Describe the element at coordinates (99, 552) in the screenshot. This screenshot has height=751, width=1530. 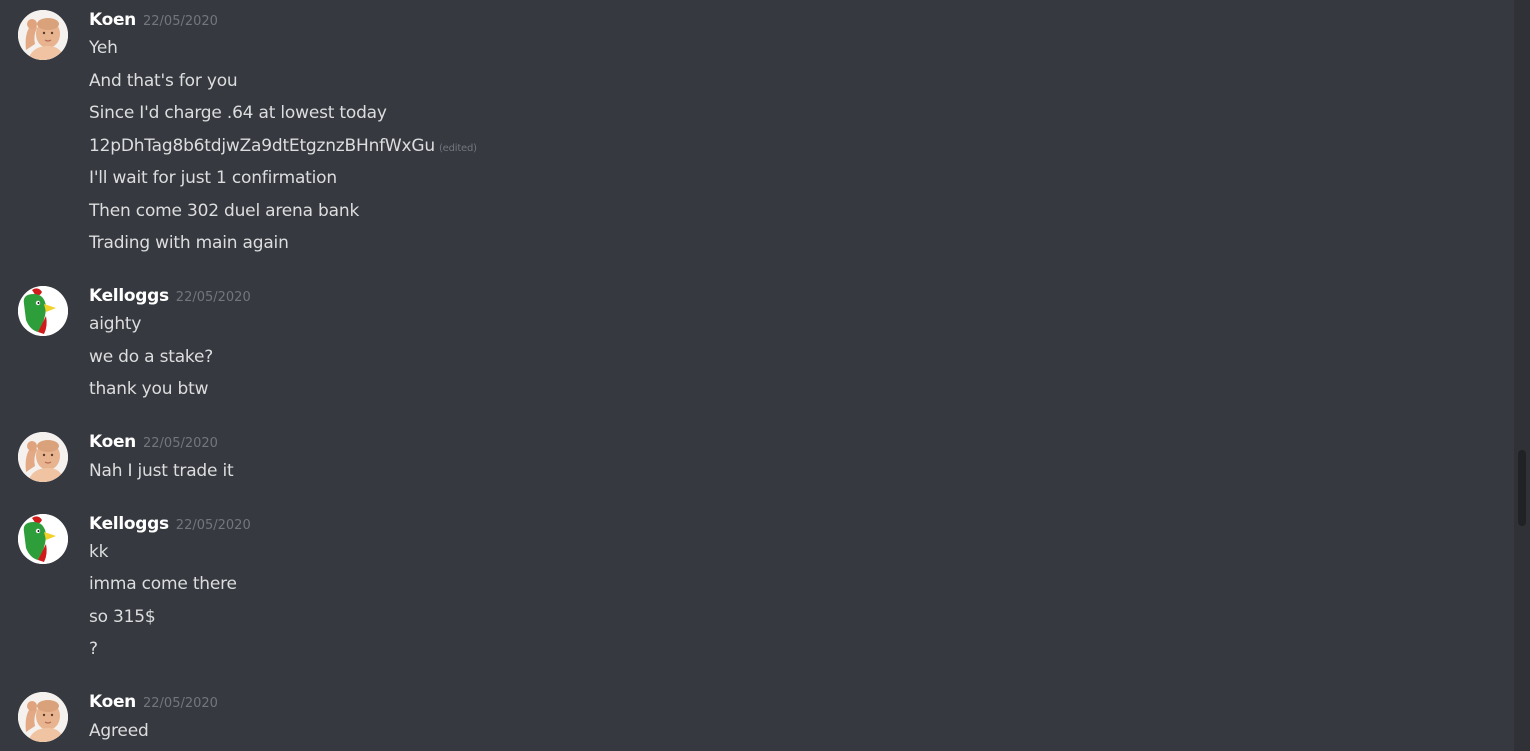
I see `message-text: kk` at that location.